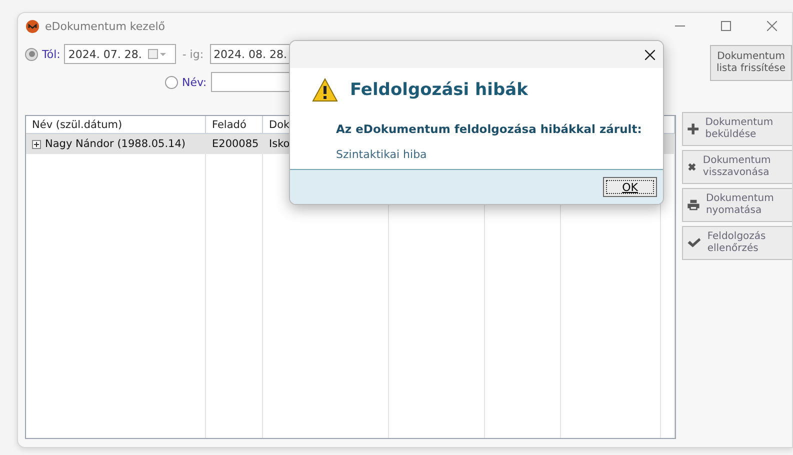  Describe the element at coordinates (630, 187) in the screenshot. I see `ok-button: OK` at that location.